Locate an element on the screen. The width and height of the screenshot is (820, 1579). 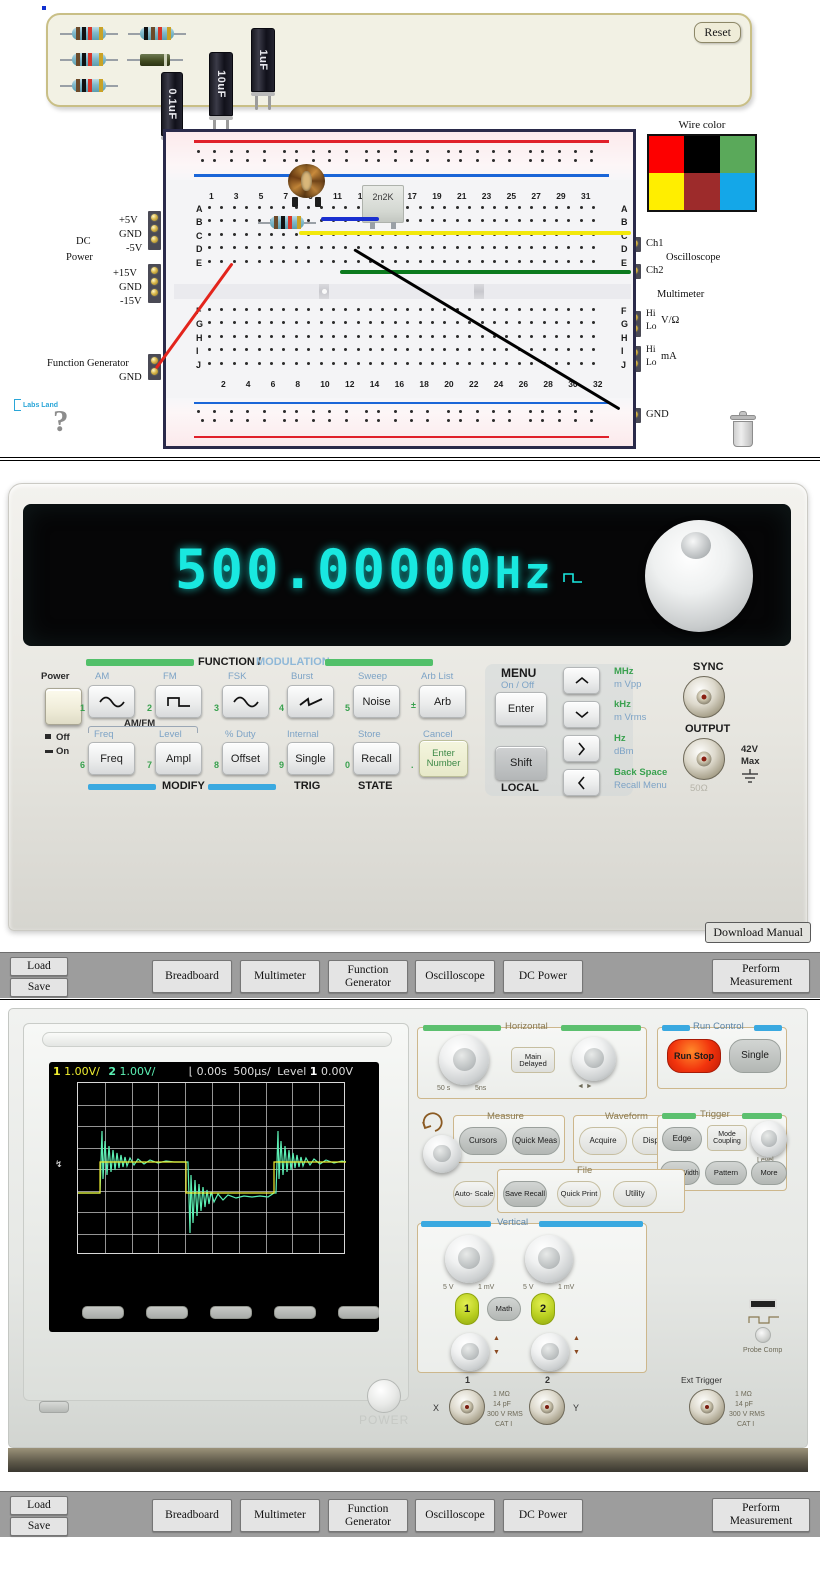
horizontal-scale-knob is located at coordinates (464, 1060).